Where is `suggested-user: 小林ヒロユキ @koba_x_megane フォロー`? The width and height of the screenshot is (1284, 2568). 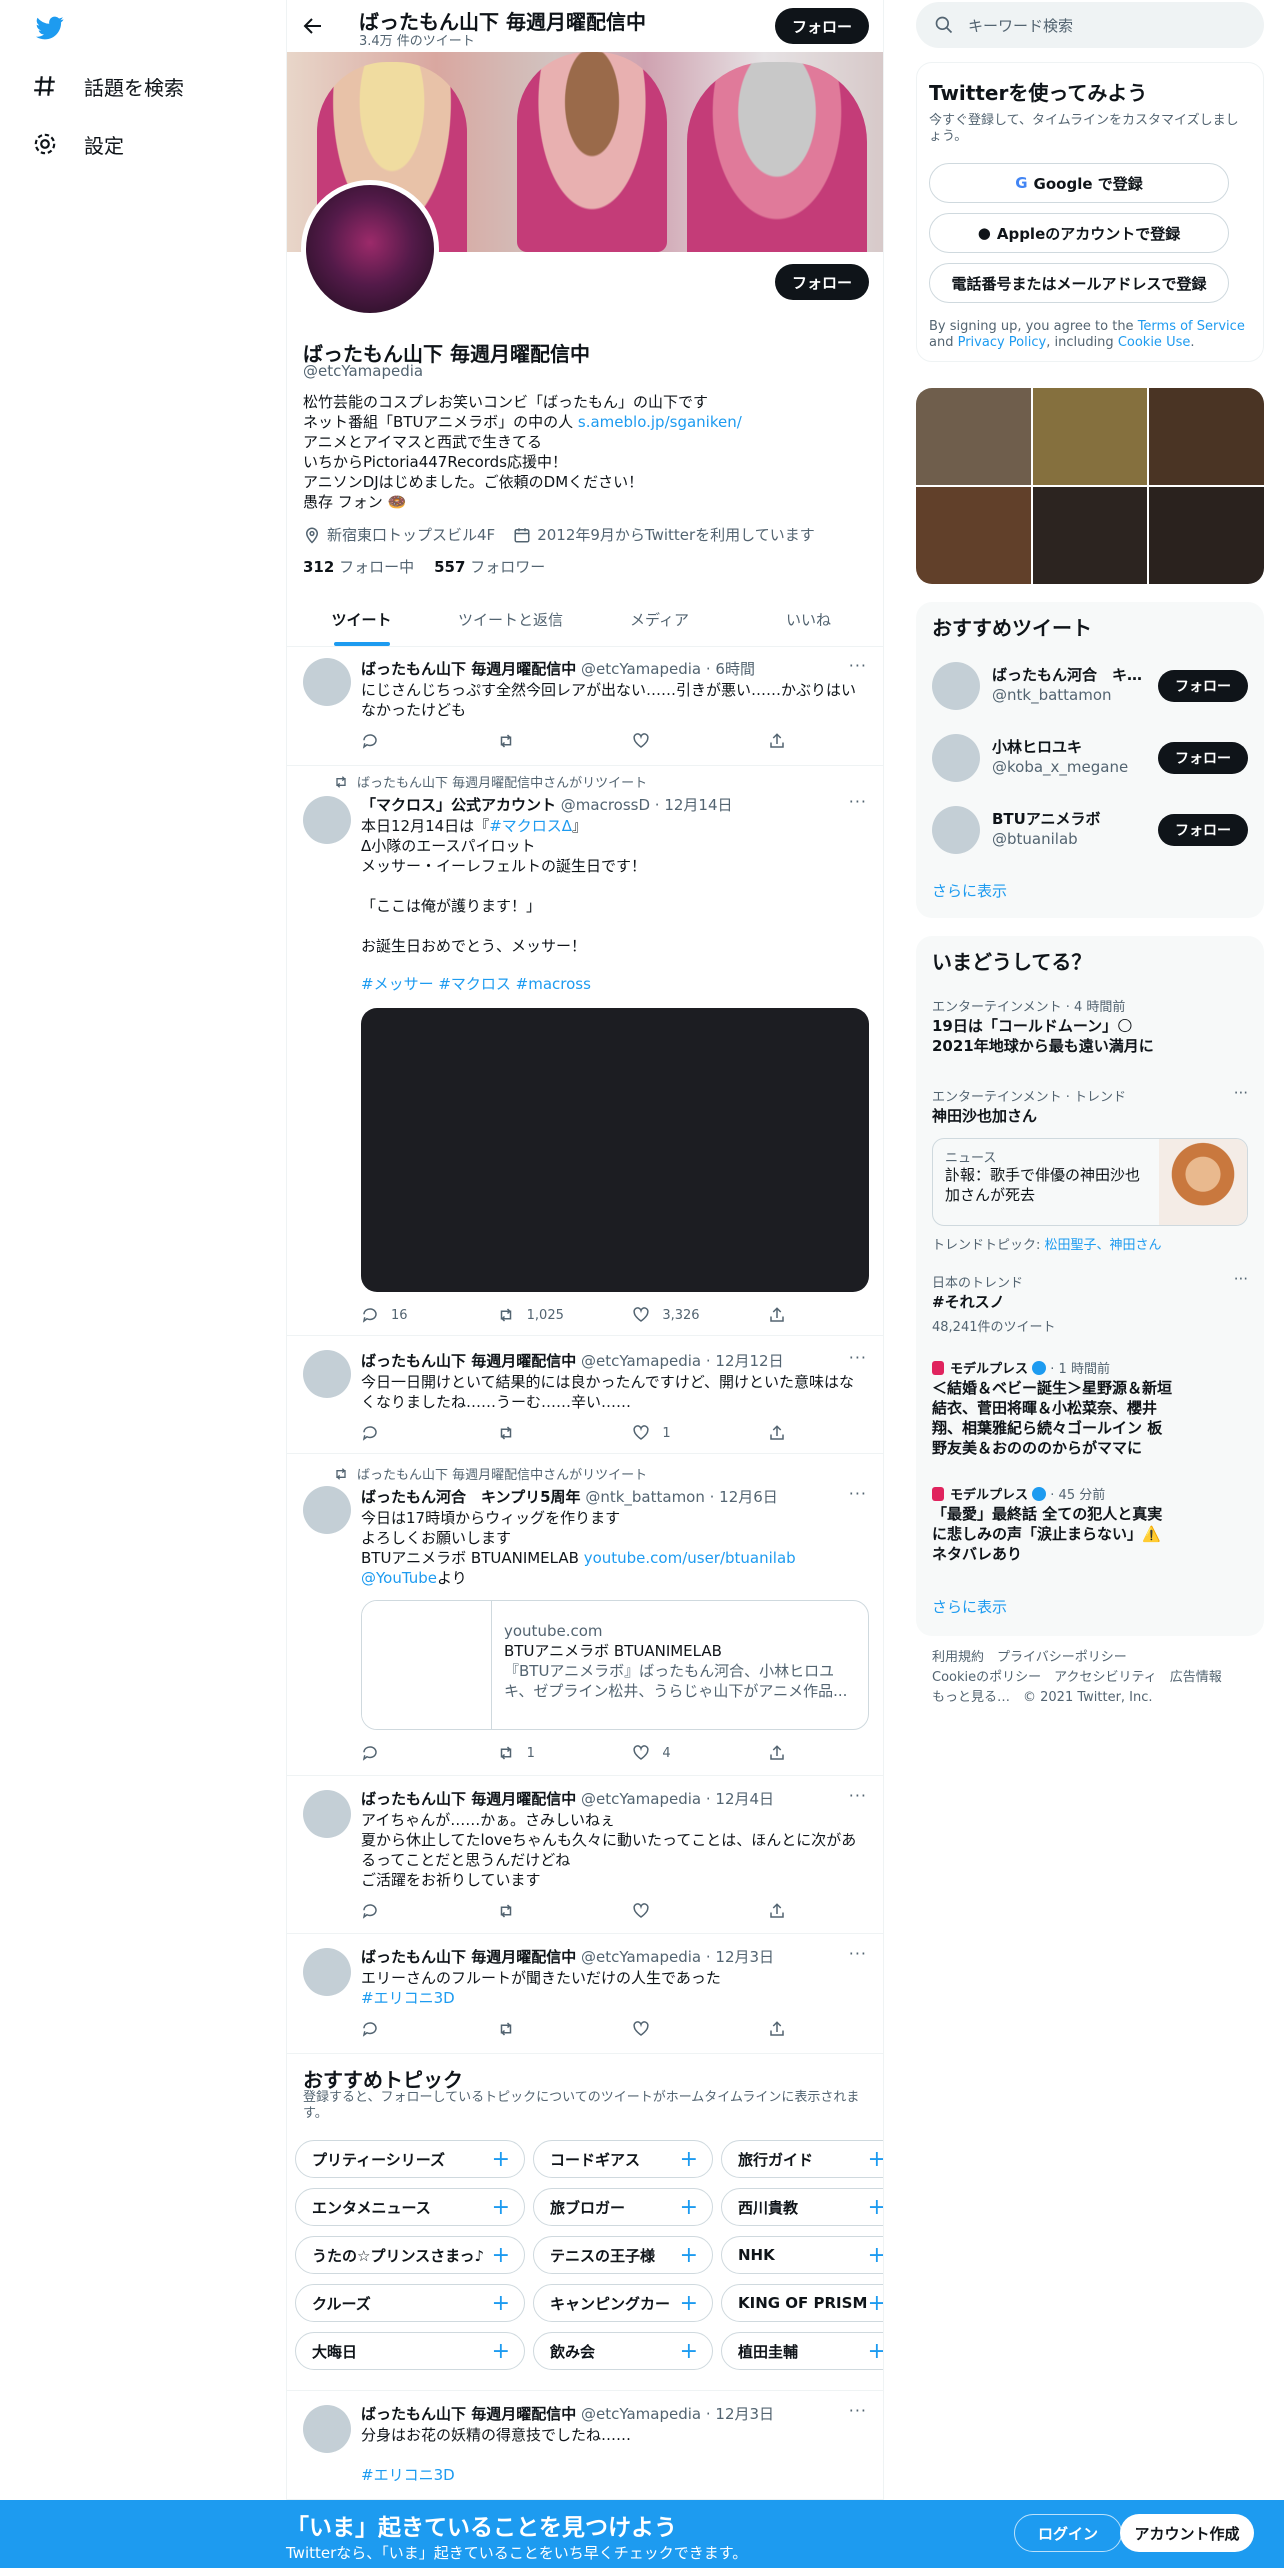 suggested-user: 小林ヒロユキ @koba_x_megane フォロー is located at coordinates (1090, 758).